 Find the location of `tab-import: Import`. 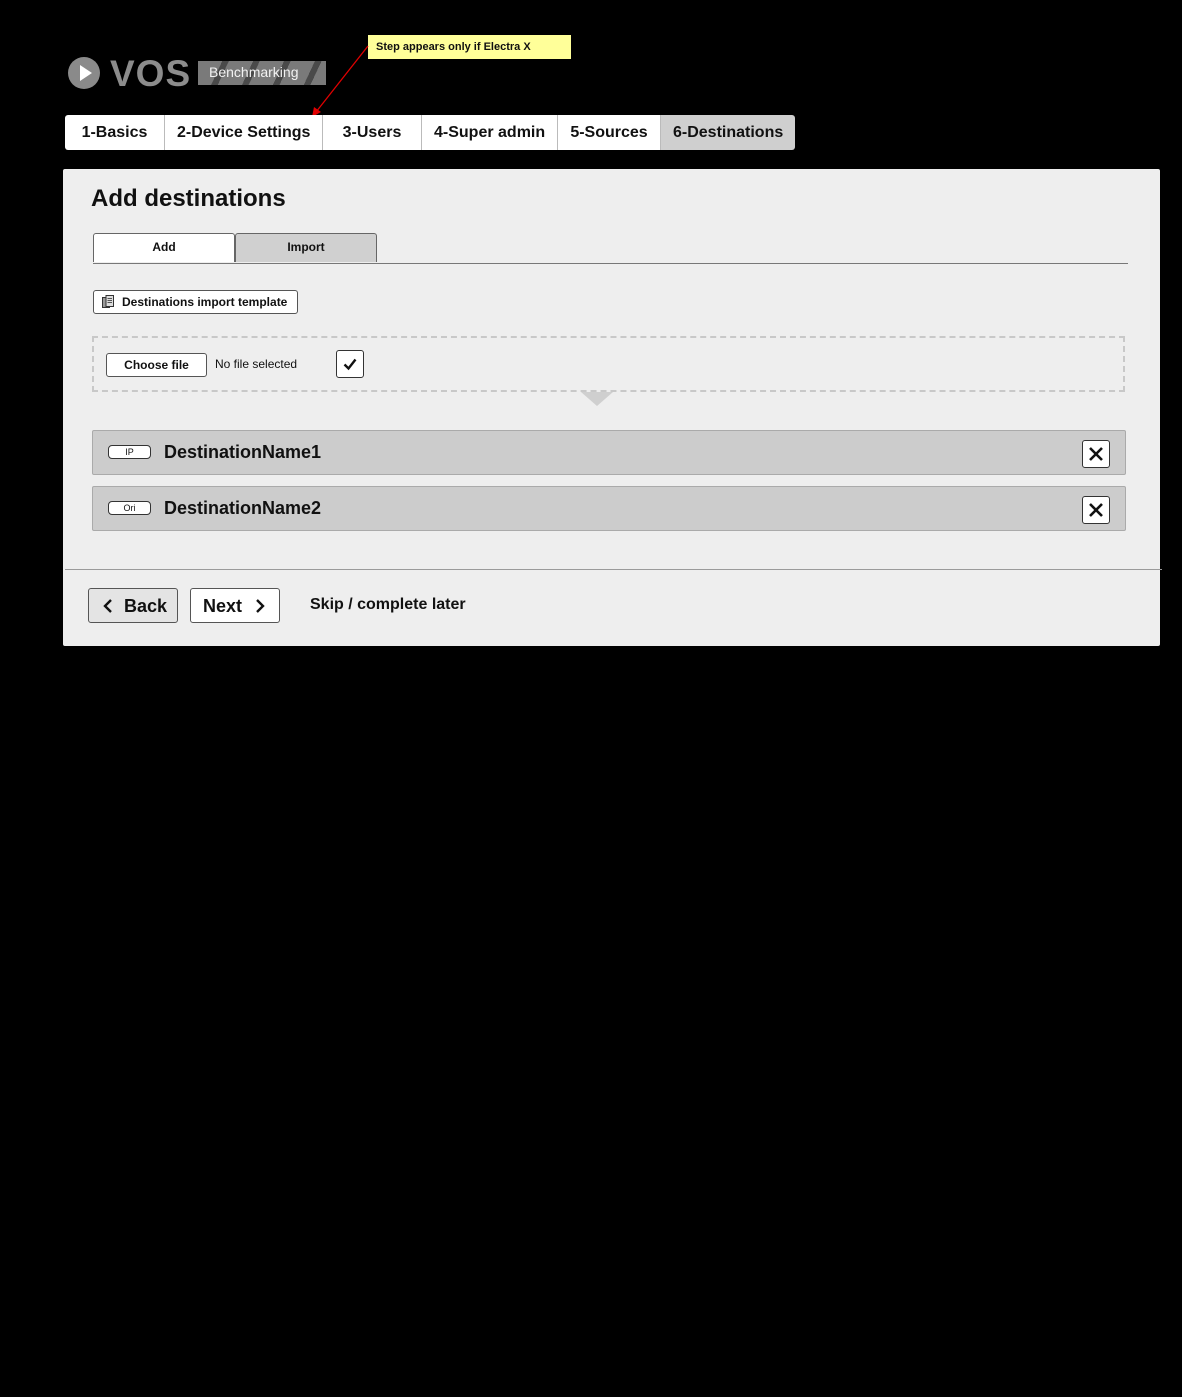

tab-import: Import is located at coordinates (306, 247).